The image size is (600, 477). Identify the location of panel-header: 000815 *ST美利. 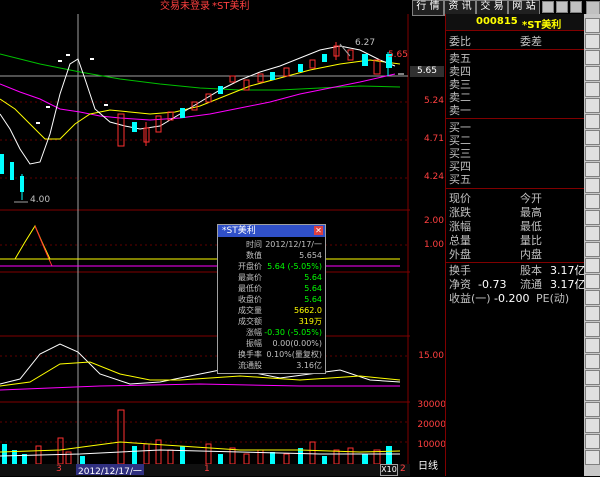
(515, 22).